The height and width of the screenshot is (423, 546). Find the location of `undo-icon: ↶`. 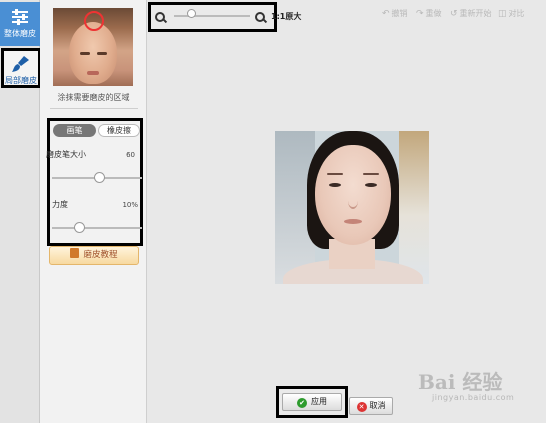

undo-icon: ↶ is located at coordinates (386, 14).